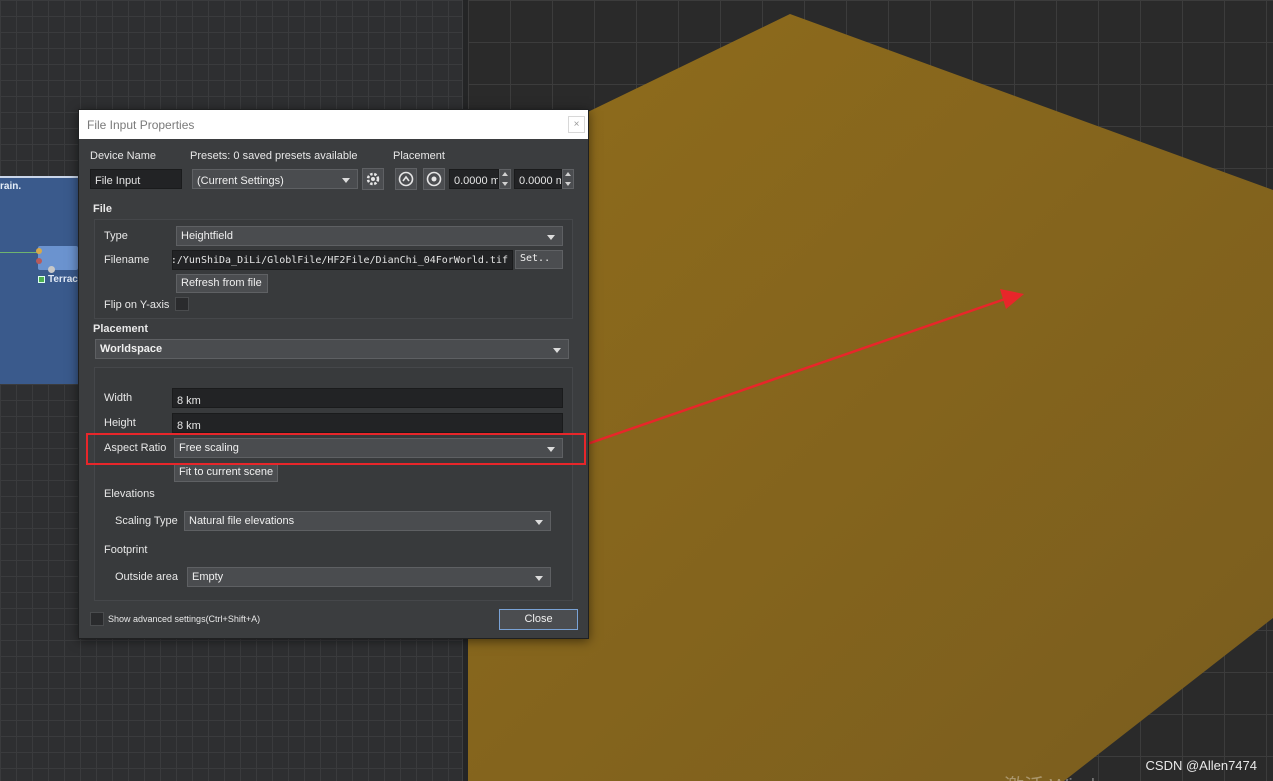 The height and width of the screenshot is (781, 1273). I want to click on presets-gear-button, so click(373, 179).